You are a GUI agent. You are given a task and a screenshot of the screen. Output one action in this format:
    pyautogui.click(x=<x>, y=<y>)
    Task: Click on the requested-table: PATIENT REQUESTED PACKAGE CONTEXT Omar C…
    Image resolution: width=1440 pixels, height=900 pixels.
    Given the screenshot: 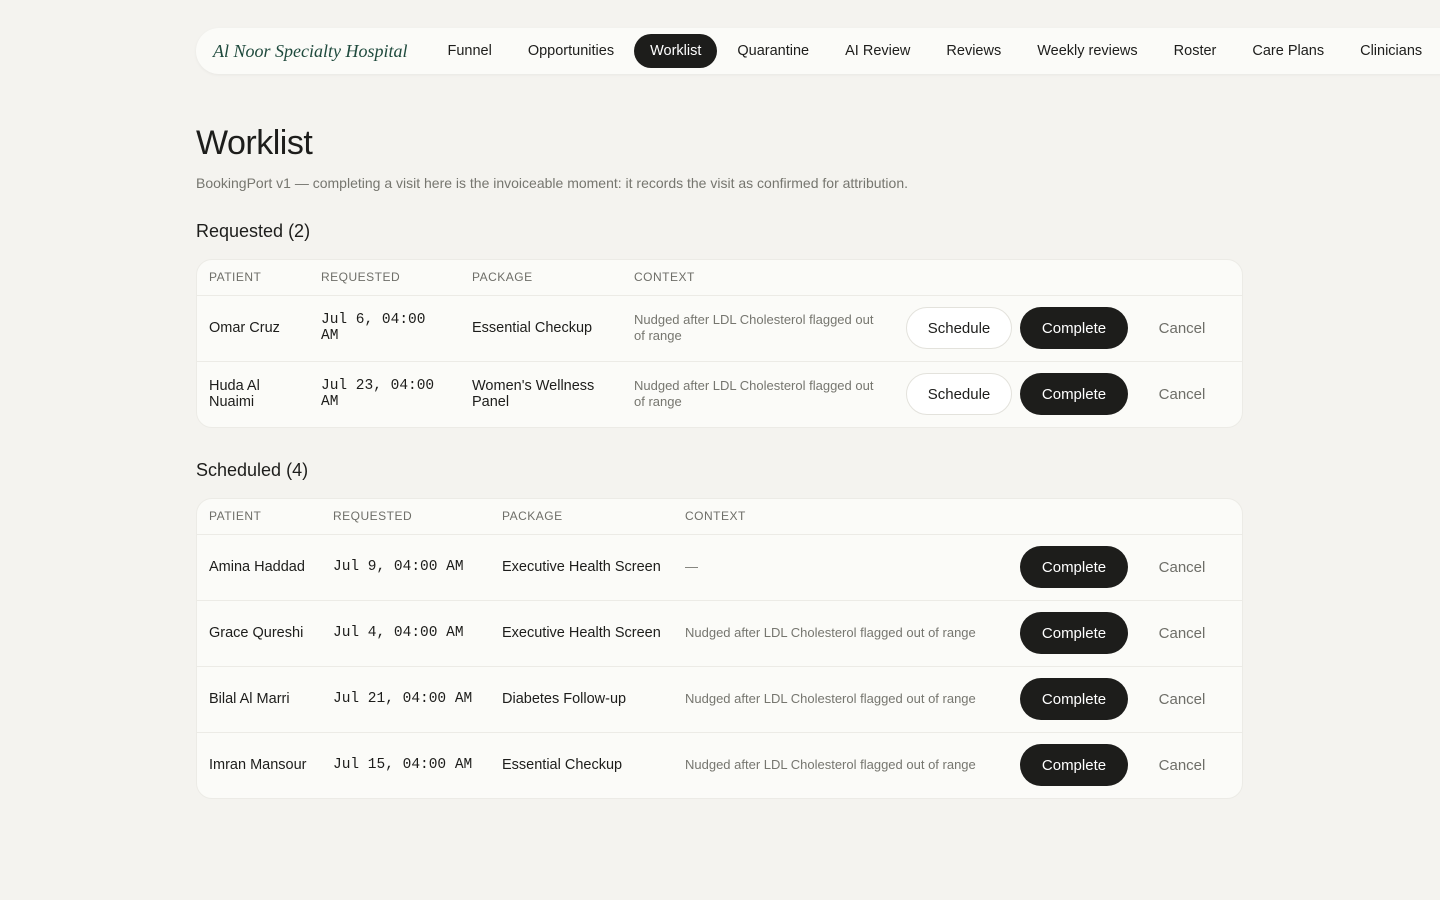 What is the action you would take?
    pyautogui.click(x=719, y=343)
    